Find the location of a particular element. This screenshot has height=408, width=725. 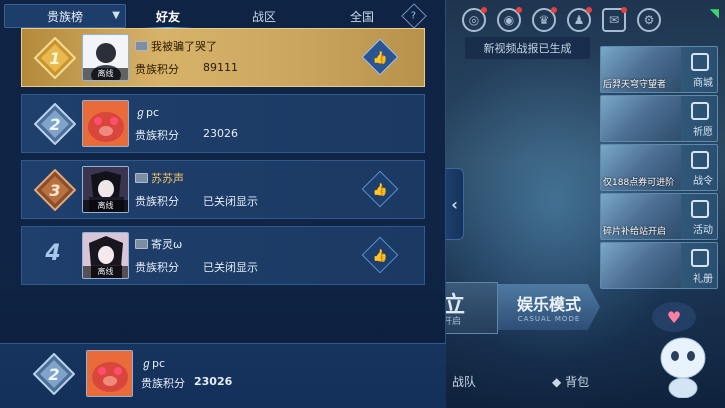

video-report-toast: 新视频战报已生成 is located at coordinates (527, 48).